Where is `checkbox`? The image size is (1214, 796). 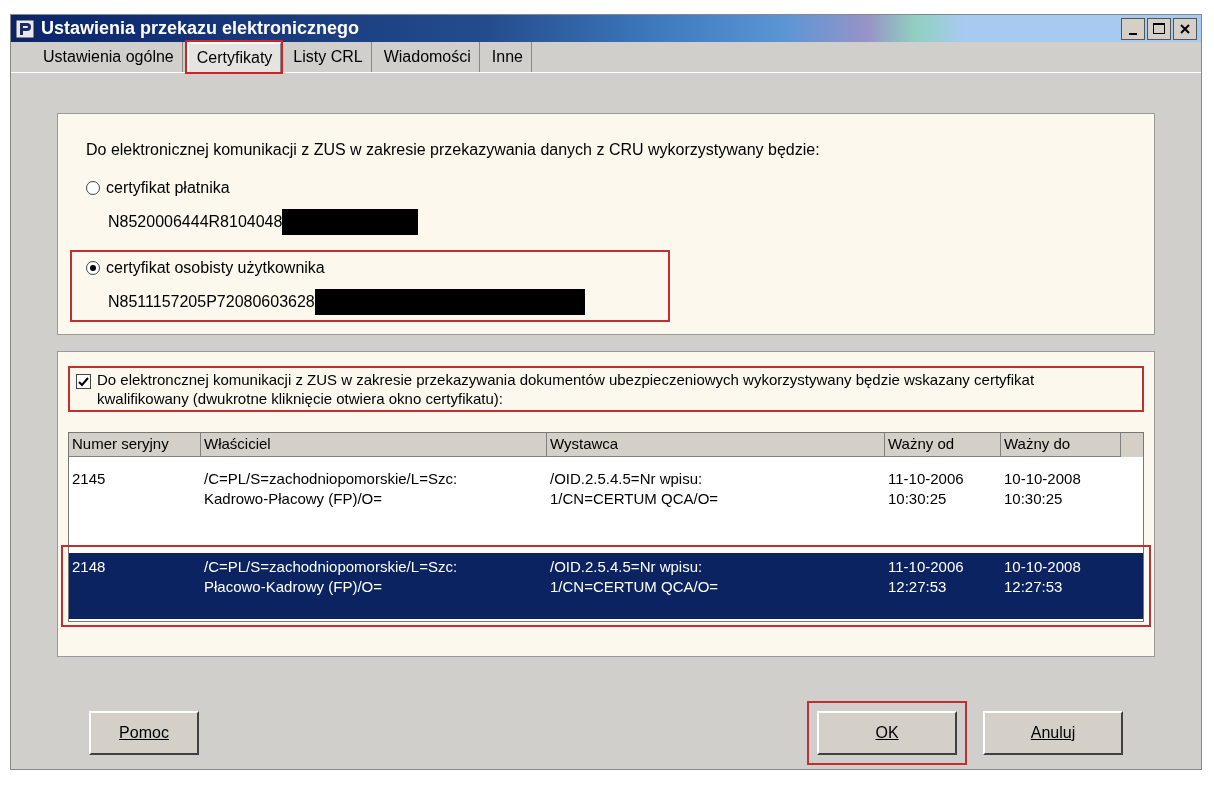
checkbox is located at coordinates (83, 381).